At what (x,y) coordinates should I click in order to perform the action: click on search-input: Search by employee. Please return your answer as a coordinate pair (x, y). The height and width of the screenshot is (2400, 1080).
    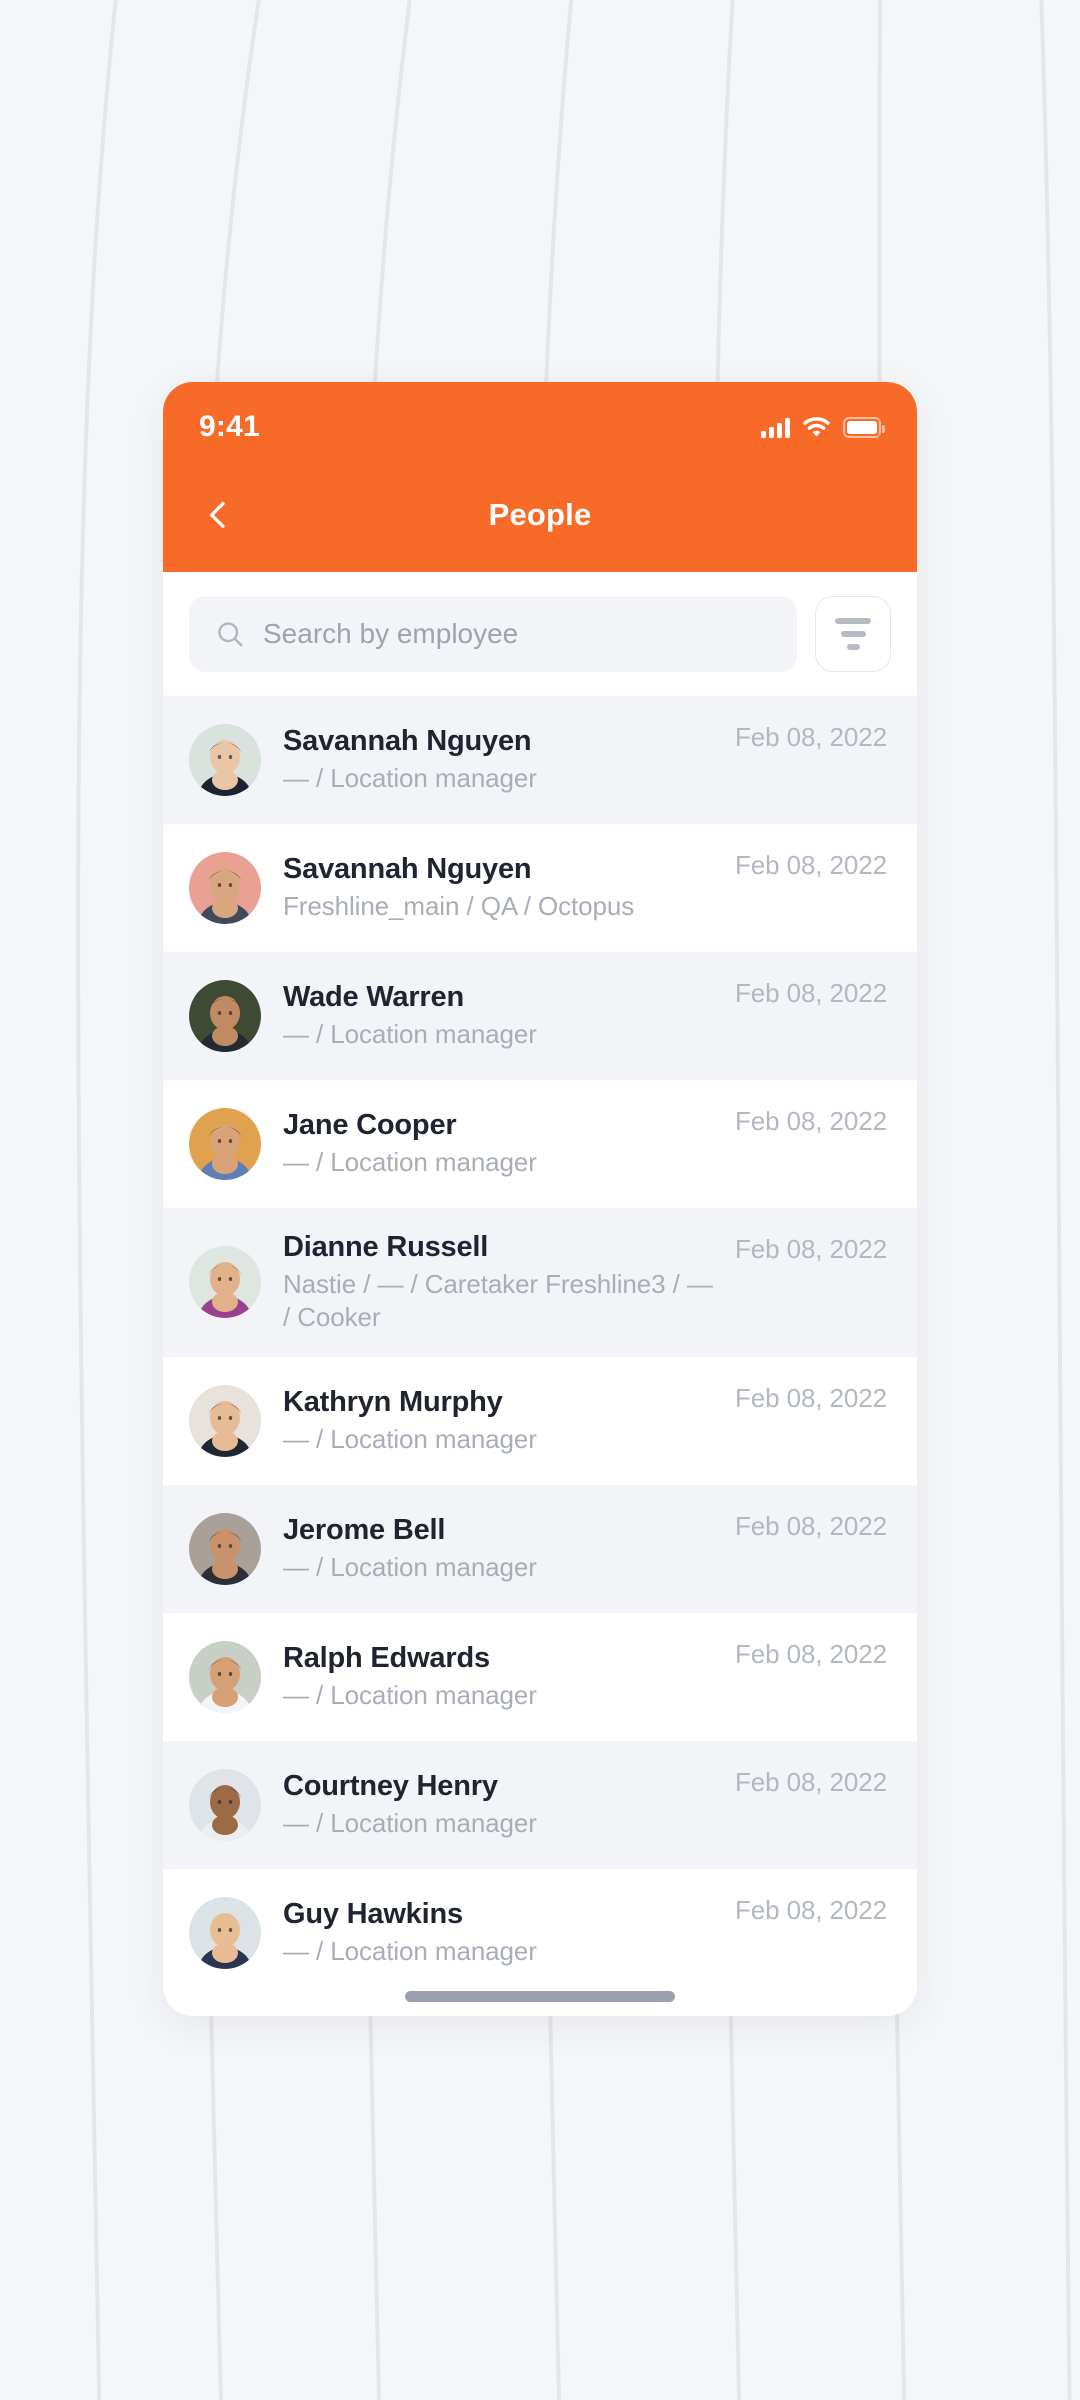
    Looking at the image, I should click on (493, 634).